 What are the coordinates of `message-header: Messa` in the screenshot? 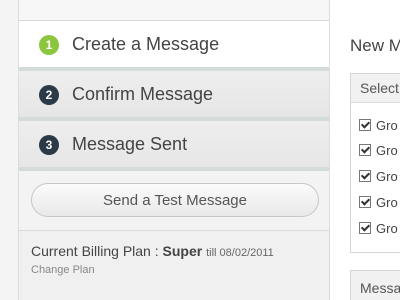 It's located at (380, 288).